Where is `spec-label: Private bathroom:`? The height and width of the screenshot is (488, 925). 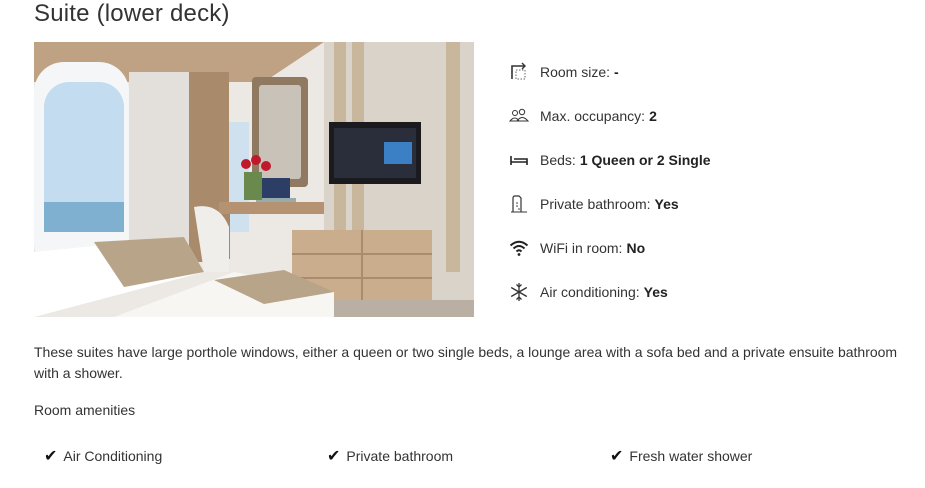 spec-label: Private bathroom: is located at coordinates (595, 204).